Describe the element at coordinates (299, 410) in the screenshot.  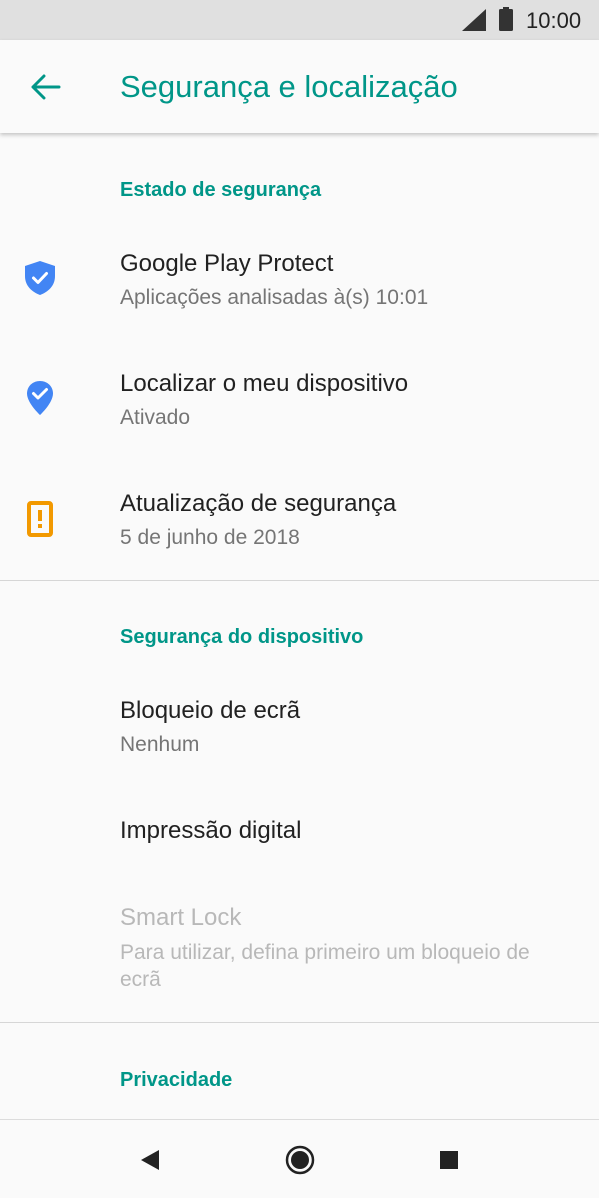
I see `list-item-find-my-device: Localizar o meu dispositivo Ativado` at that location.